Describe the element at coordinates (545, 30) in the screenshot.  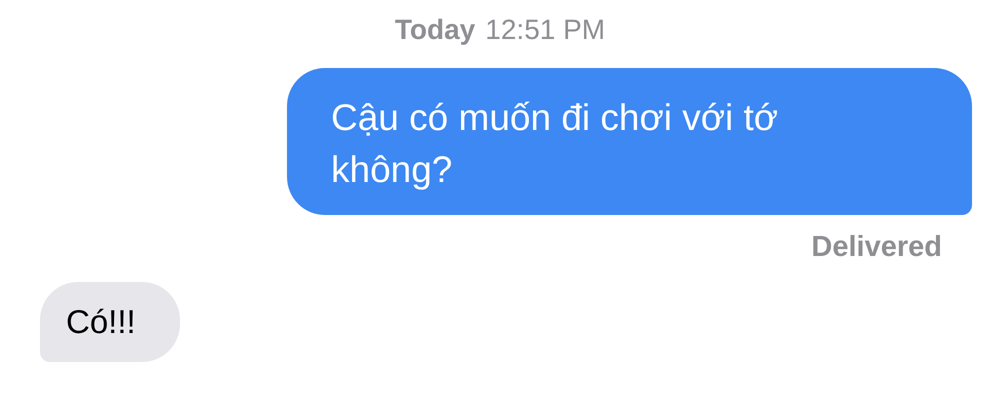
I see `timestamp-time: 12:51 PM` at that location.